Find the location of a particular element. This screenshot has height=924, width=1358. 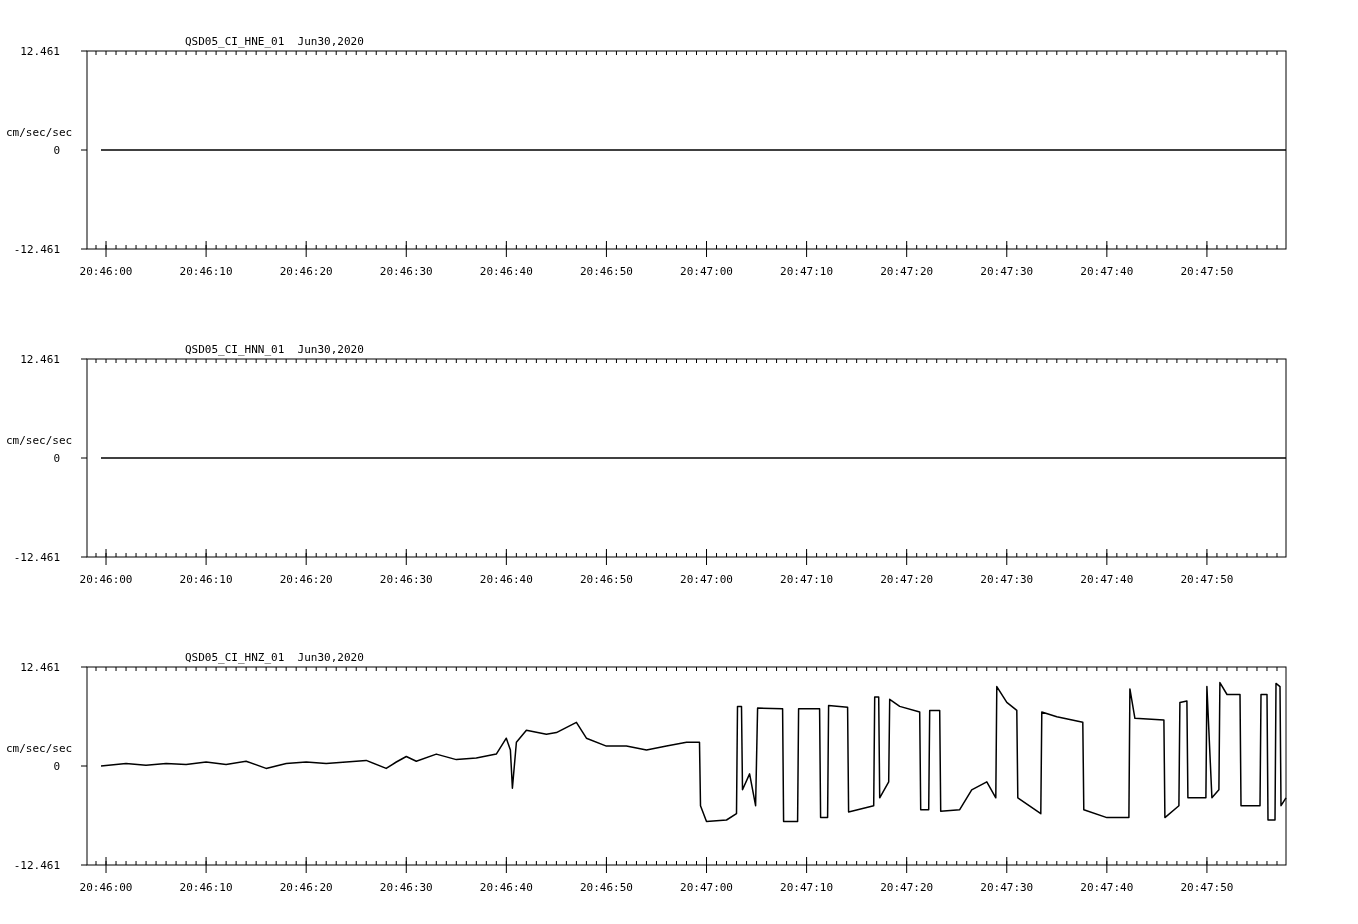

chart-title: QSD05_CI_HNZ_01 Jun30,2020 is located at coordinates (274, 657).